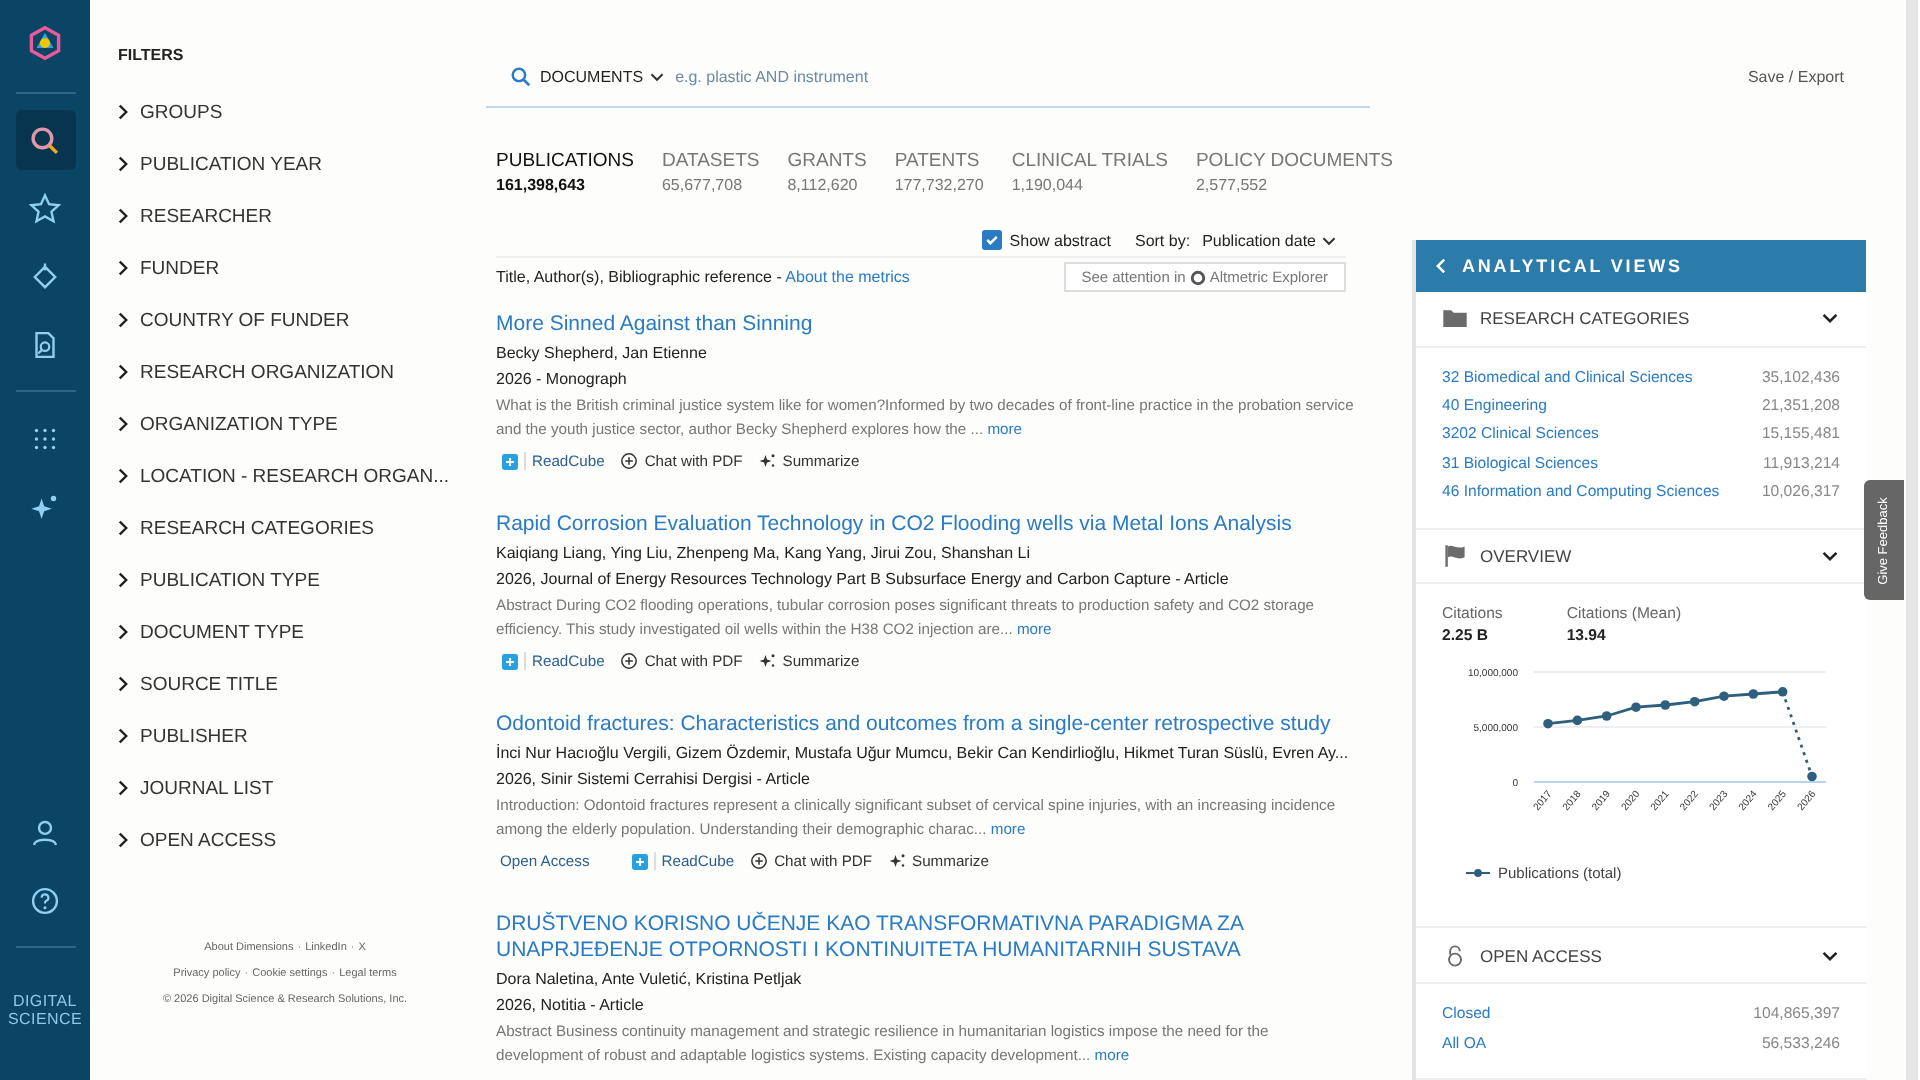 The height and width of the screenshot is (1080, 1920). Describe the element at coordinates (710, 172) in the screenshot. I see `result-type-tab: DATASETS 65,677,708` at that location.